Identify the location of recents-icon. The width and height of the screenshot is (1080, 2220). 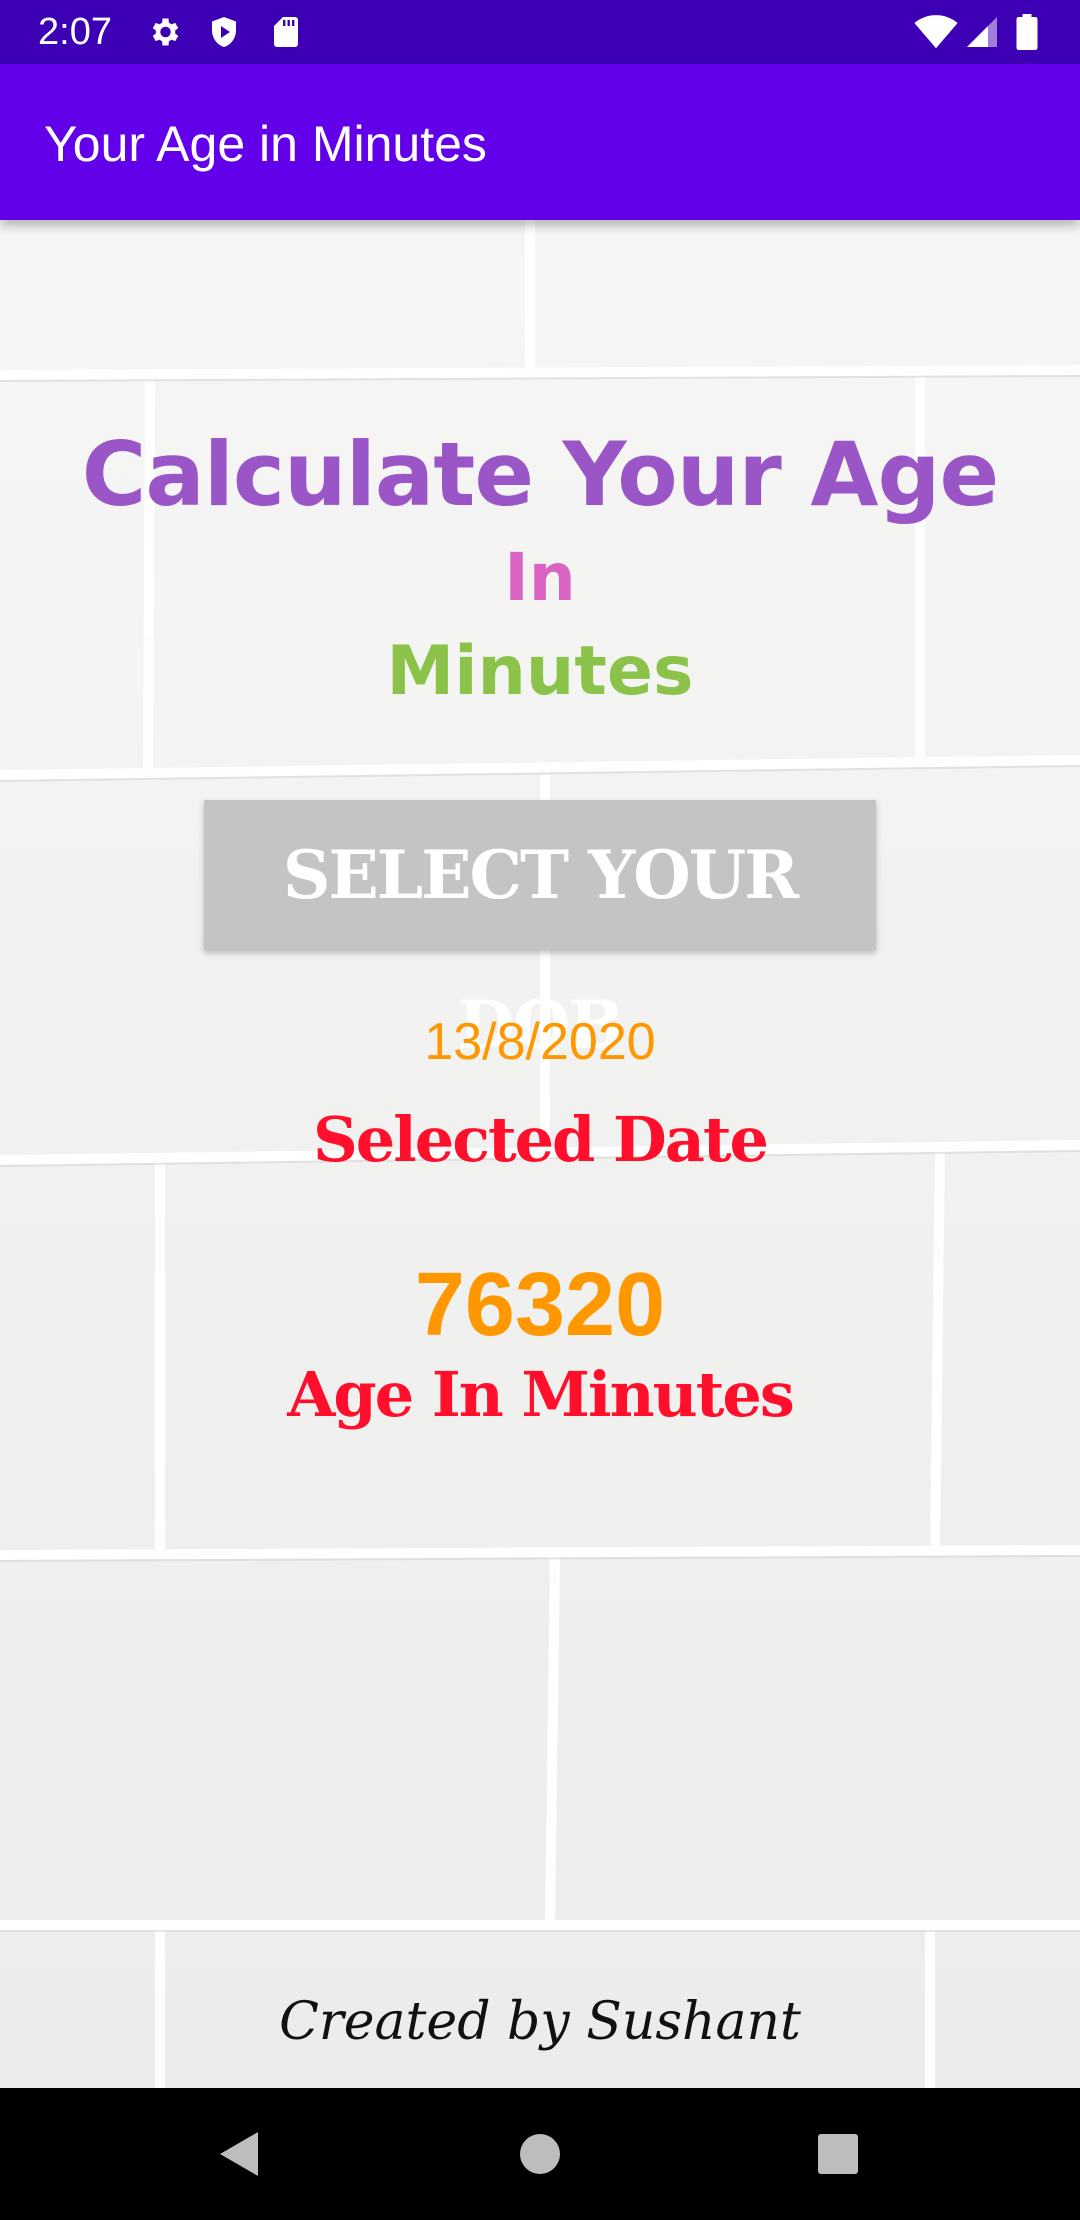
(838, 2154).